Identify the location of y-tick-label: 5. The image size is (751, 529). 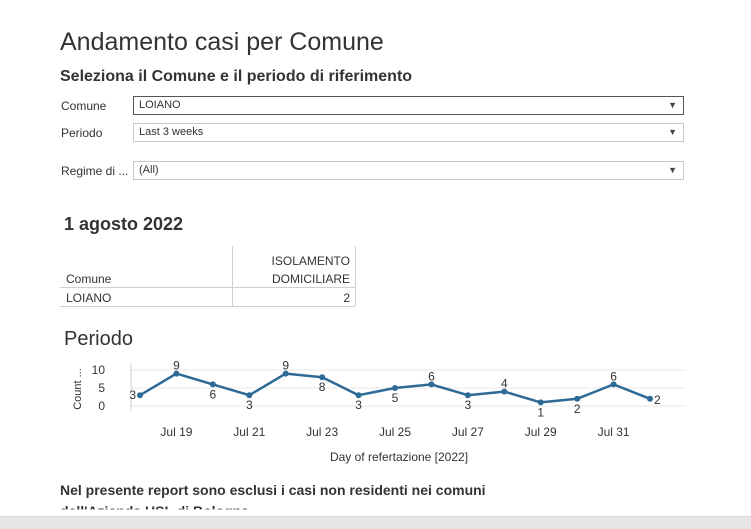
(101, 388).